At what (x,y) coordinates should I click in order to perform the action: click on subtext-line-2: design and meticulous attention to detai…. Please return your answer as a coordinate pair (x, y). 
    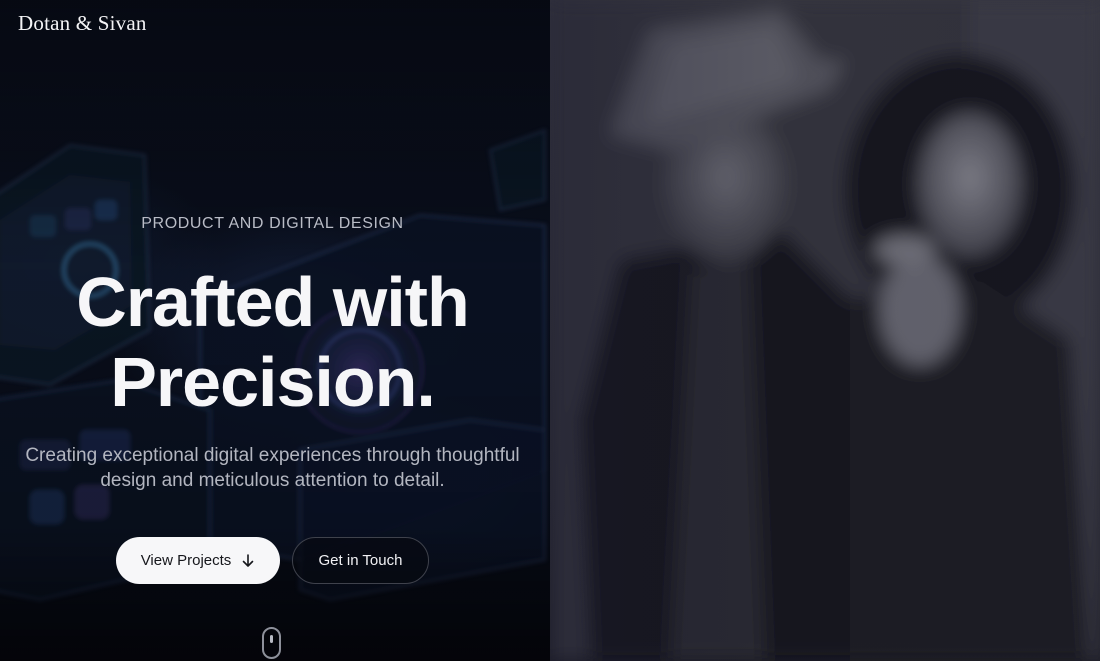
    Looking at the image, I should click on (272, 480).